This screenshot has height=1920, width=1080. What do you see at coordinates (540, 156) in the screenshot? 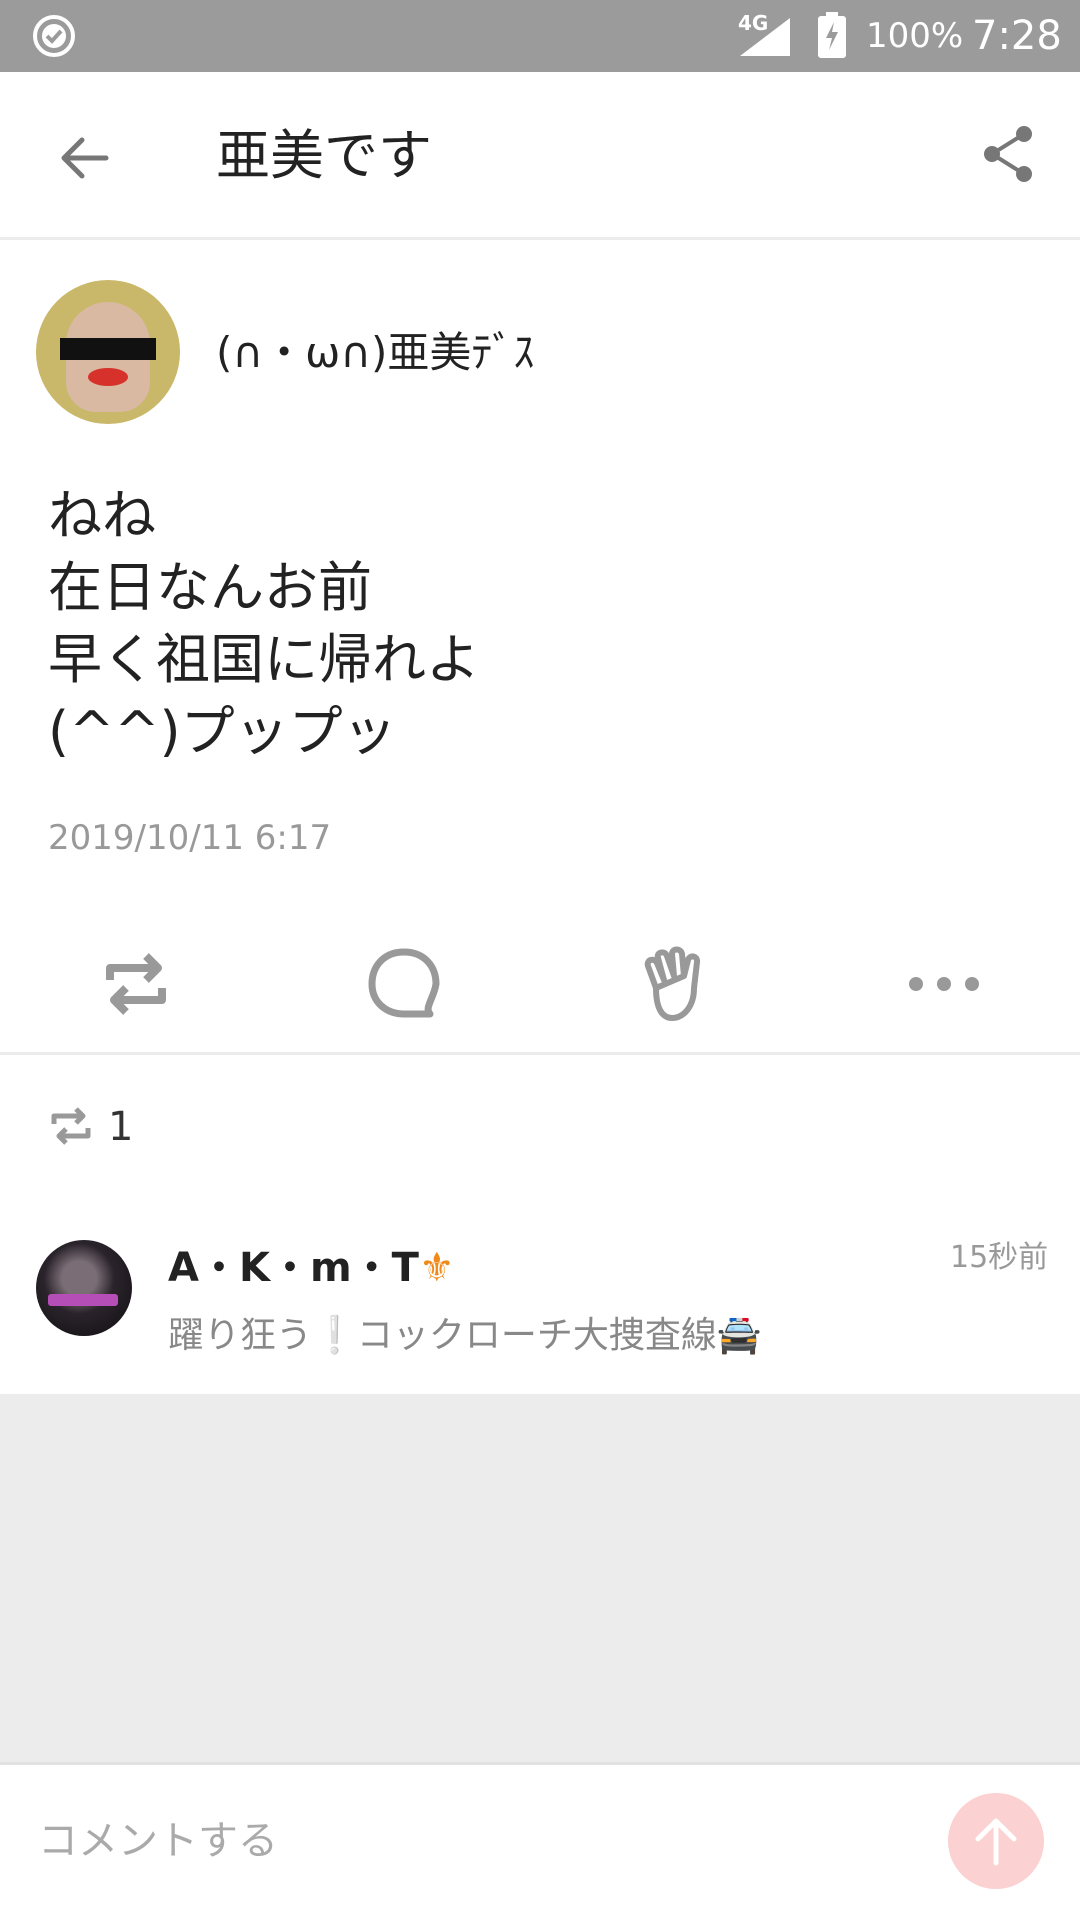
I see `app-bar: 亜美です` at bounding box center [540, 156].